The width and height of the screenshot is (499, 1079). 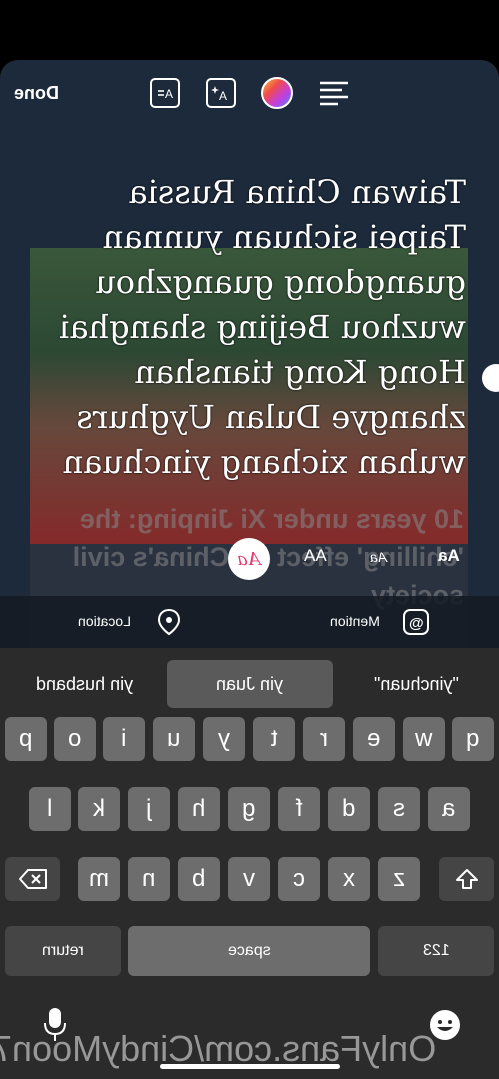 What do you see at coordinates (85, 684) in the screenshot?
I see `suggestion-item: yin husband` at bounding box center [85, 684].